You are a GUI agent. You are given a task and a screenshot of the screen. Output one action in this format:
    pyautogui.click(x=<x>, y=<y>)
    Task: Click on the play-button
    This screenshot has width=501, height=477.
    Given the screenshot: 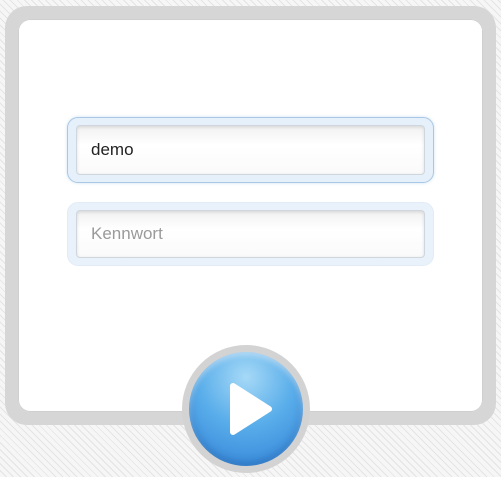 What is the action you would take?
    pyautogui.click(x=246, y=409)
    